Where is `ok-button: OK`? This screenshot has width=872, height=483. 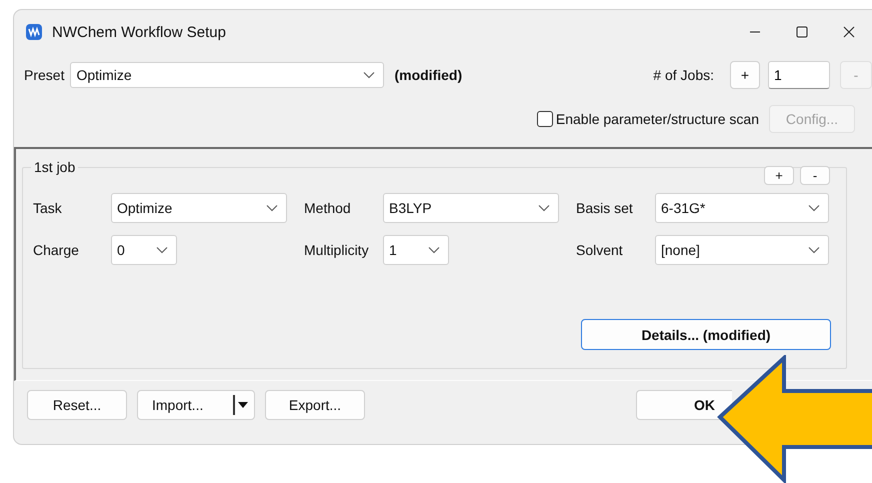 ok-button: OK is located at coordinates (684, 405).